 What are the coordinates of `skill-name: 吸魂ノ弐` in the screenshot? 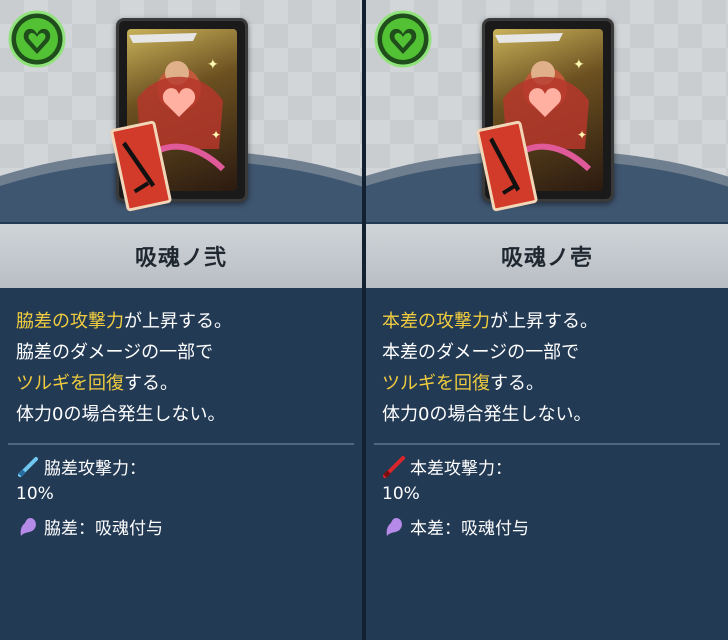 It's located at (180, 258).